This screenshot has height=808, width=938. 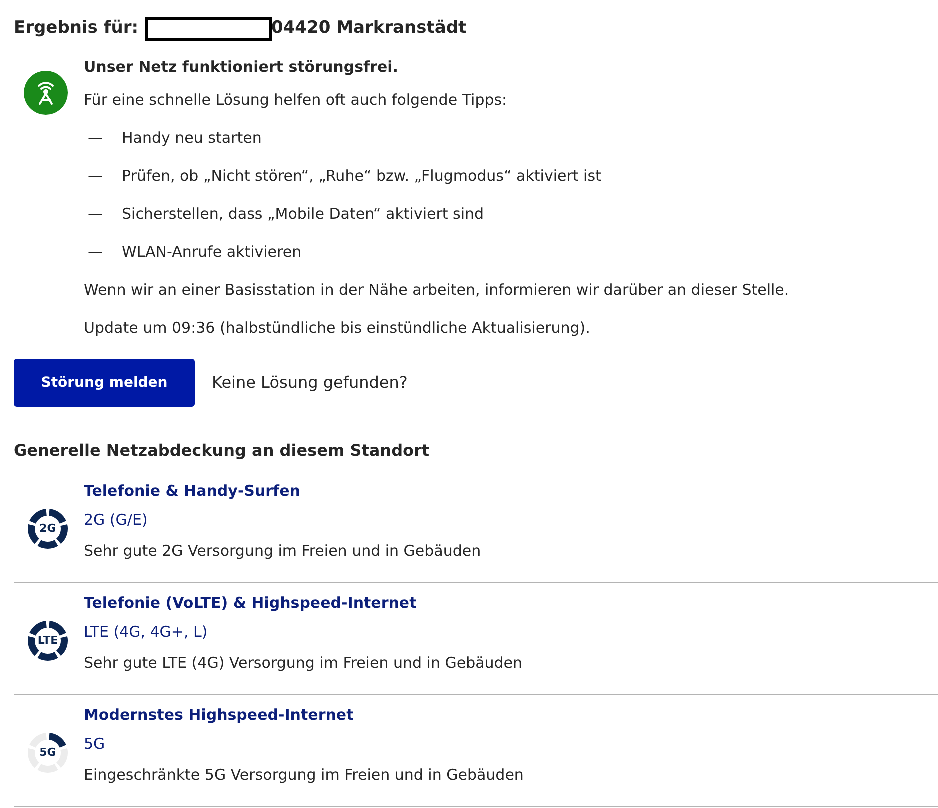 I want to click on location-text: 04420 Markranstädt, so click(x=369, y=28).